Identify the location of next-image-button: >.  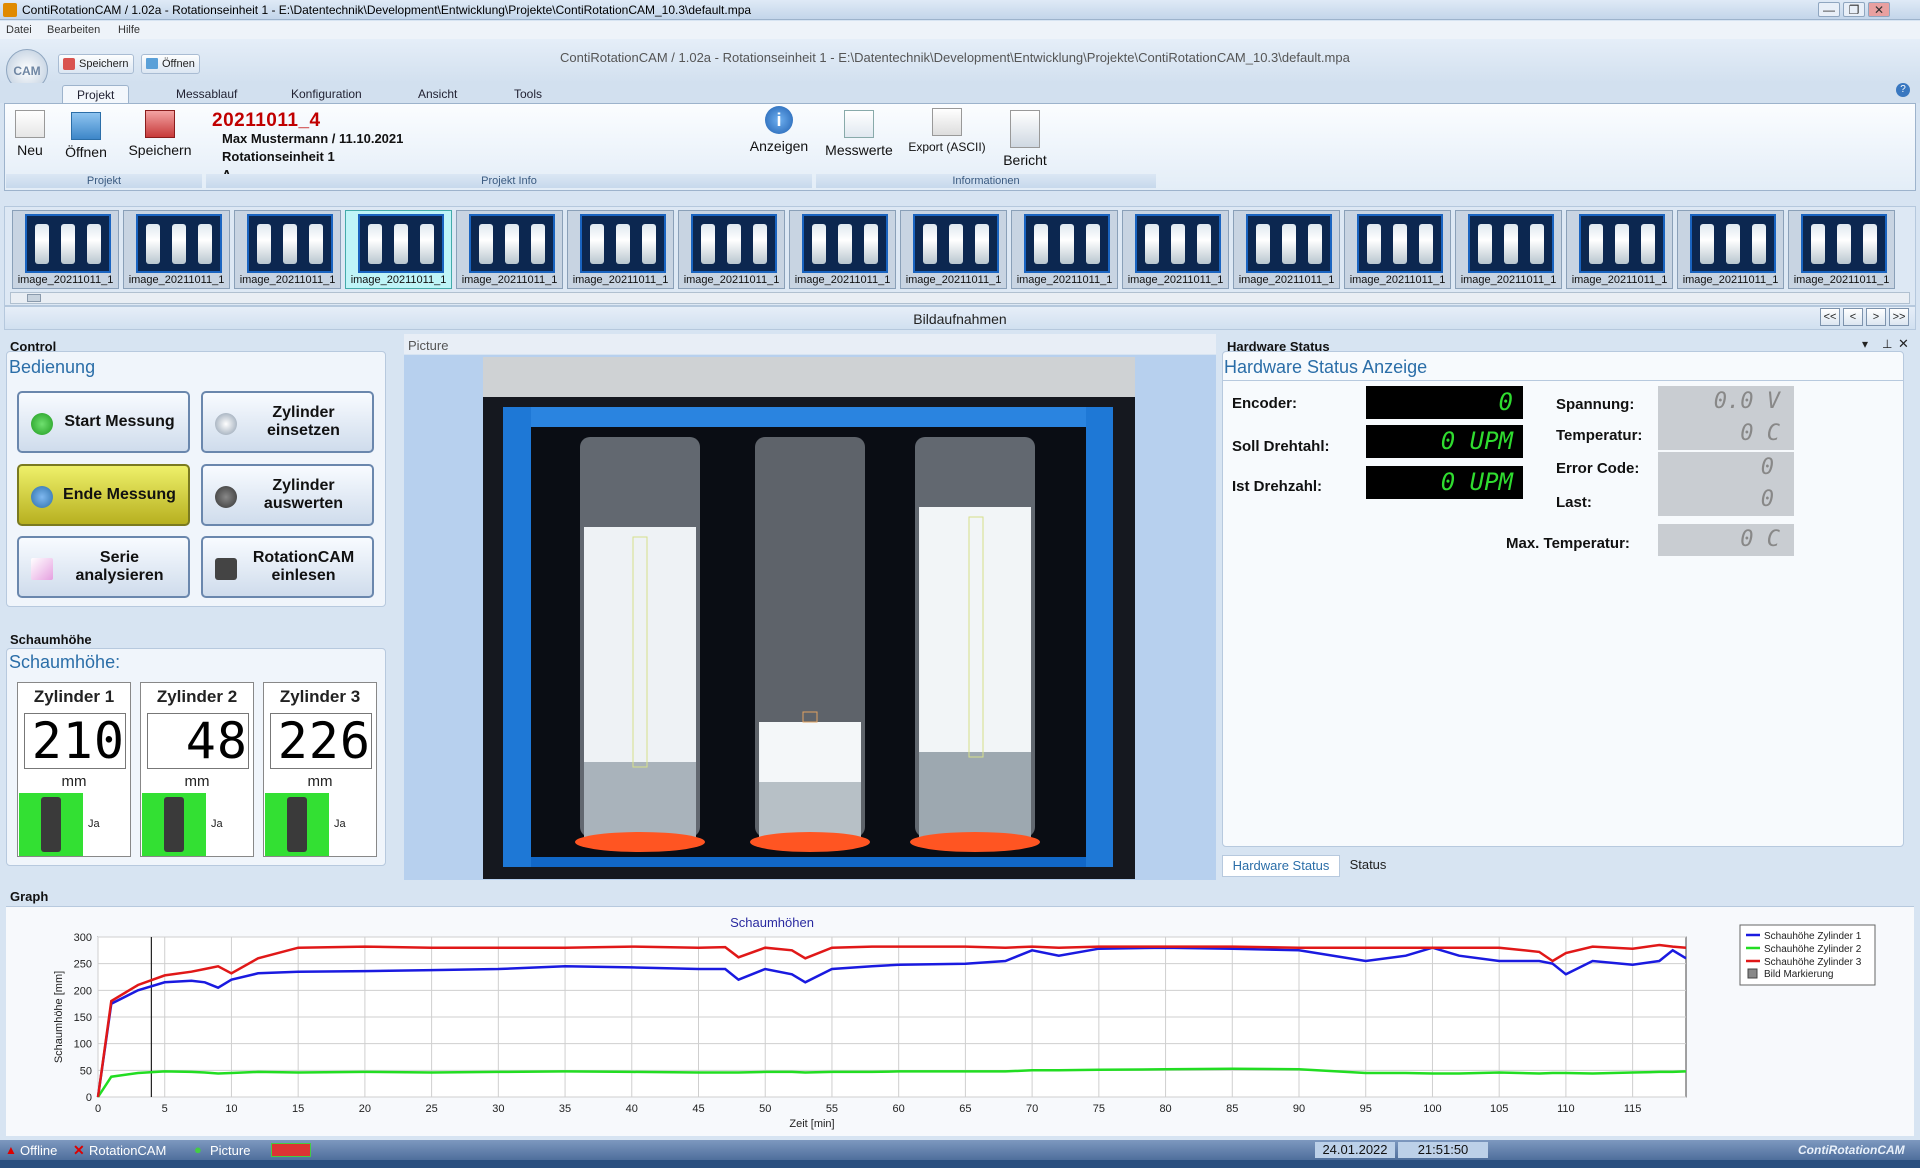
(1876, 317).